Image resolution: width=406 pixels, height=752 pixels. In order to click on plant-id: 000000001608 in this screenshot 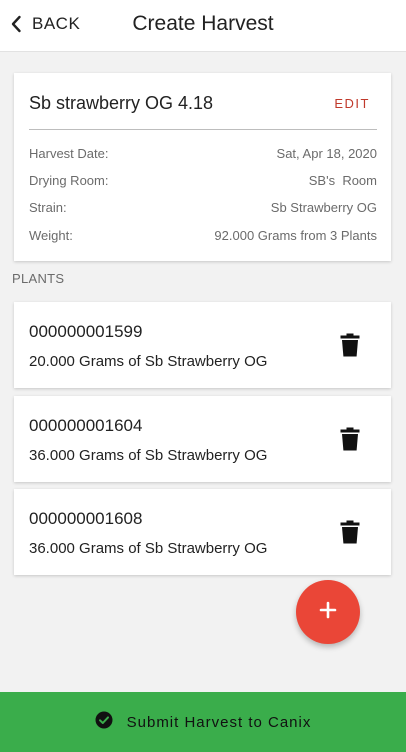, I will do `click(86, 518)`.